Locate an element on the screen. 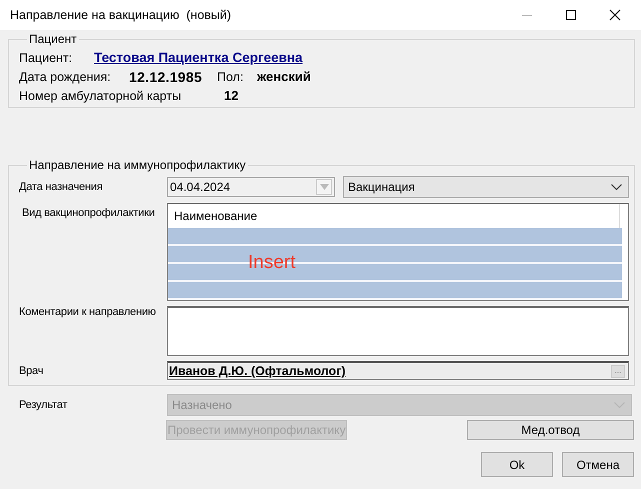 This screenshot has height=489, width=641. field-label: Дата назначения is located at coordinates (61, 187).